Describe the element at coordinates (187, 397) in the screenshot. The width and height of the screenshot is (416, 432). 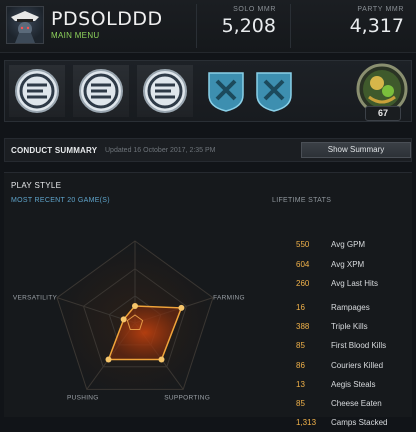
I see `radar-axis-label: SUPPORTING` at that location.